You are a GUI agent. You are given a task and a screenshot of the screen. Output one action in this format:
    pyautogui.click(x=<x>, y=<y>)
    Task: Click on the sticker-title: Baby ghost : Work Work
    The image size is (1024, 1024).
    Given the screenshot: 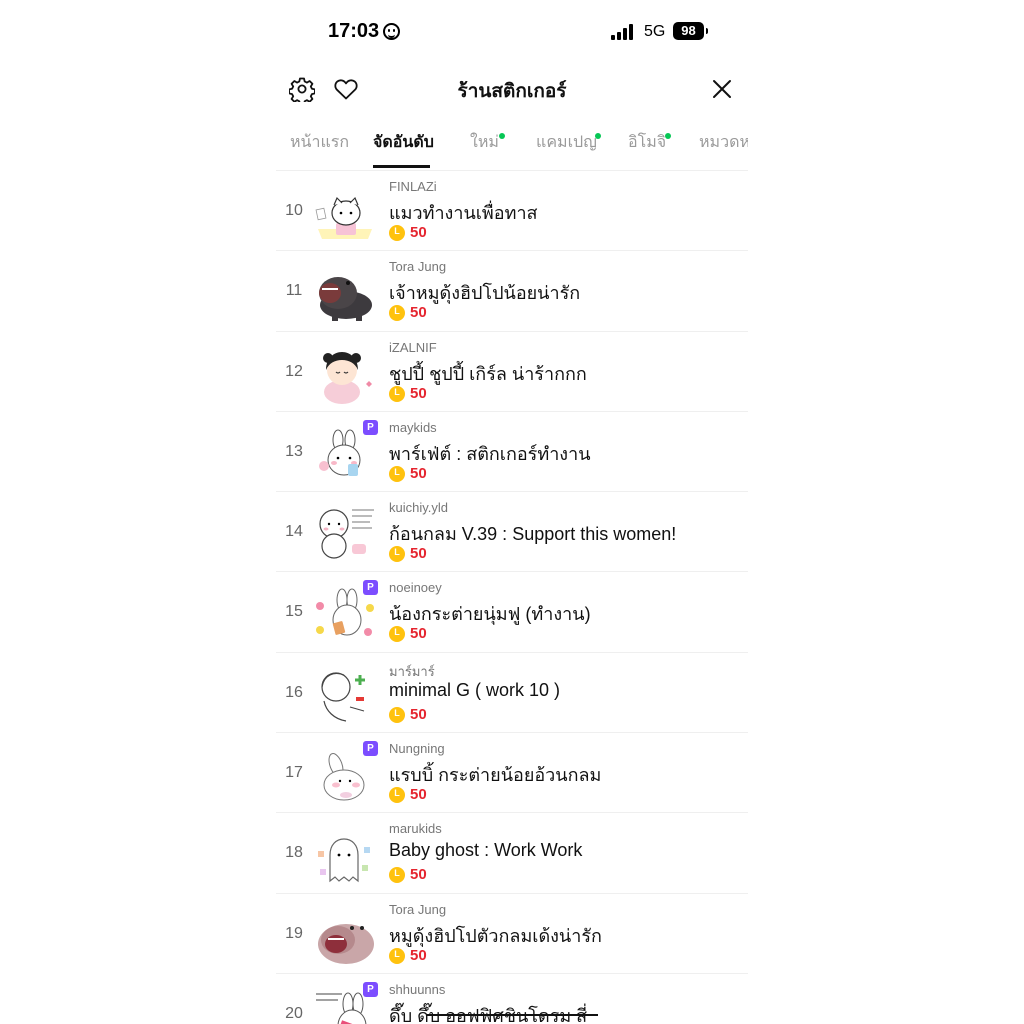 What is the action you would take?
    pyautogui.click(x=485, y=850)
    